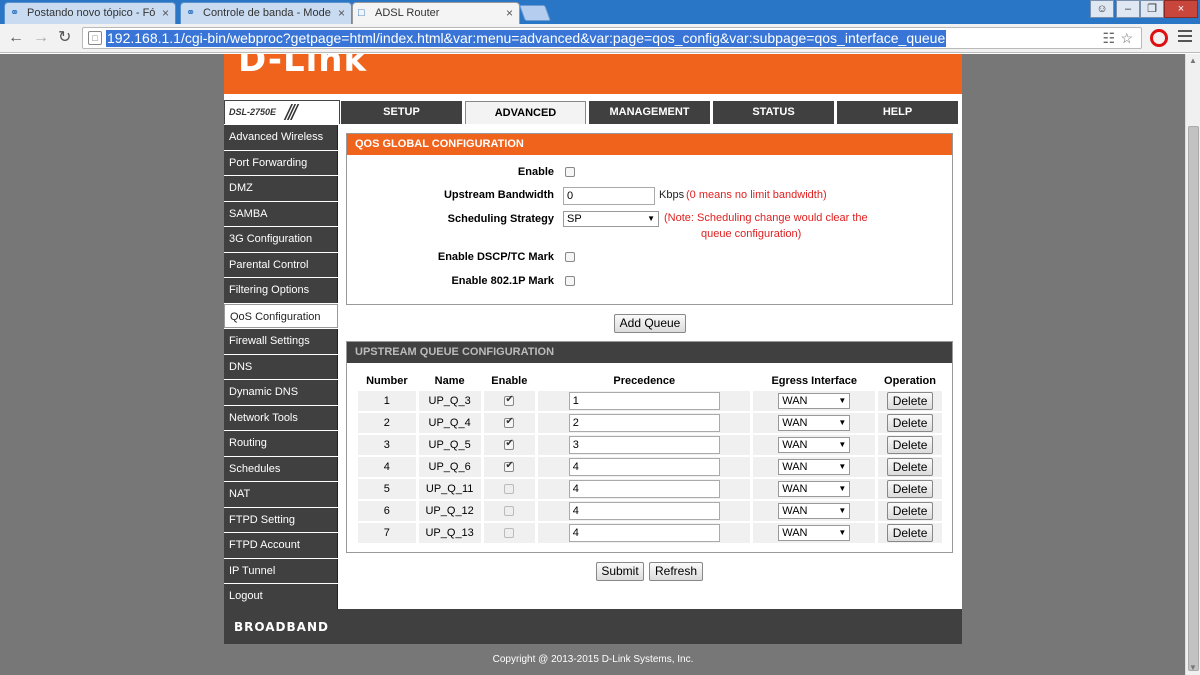 This screenshot has width=1200, height=675. I want to click on scroll-down-icon: ▼, so click(1193, 667).